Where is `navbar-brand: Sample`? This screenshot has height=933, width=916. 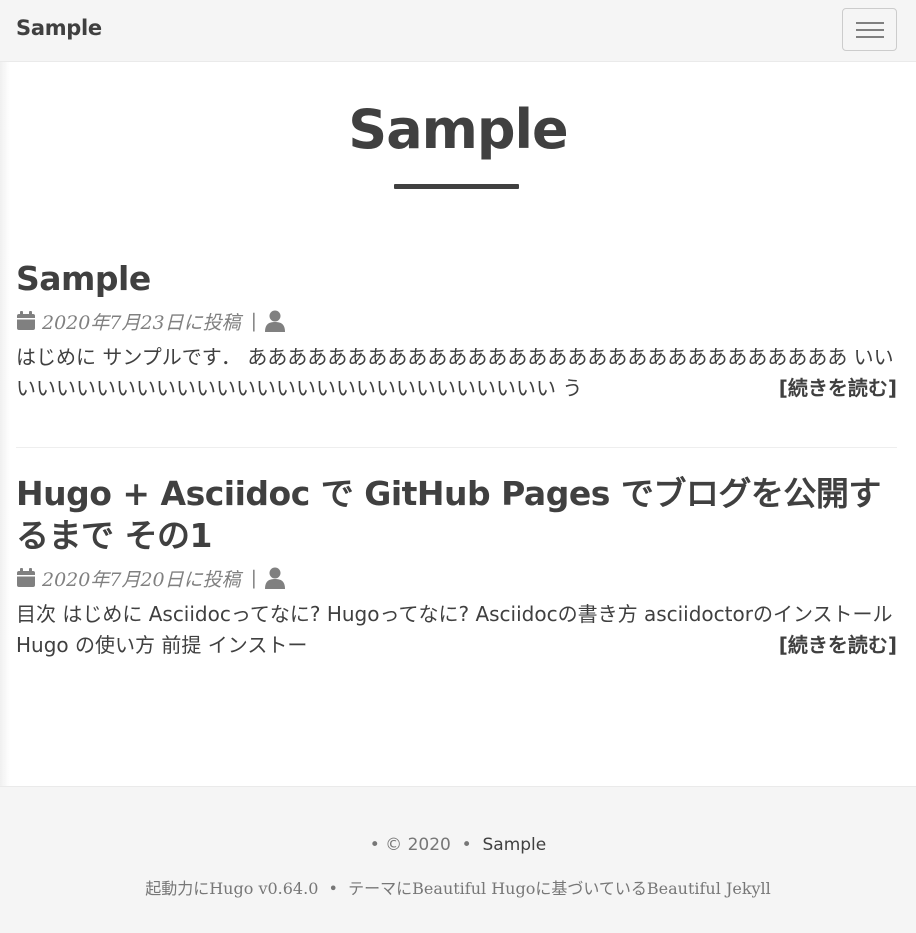 navbar-brand: Sample is located at coordinates (59, 28).